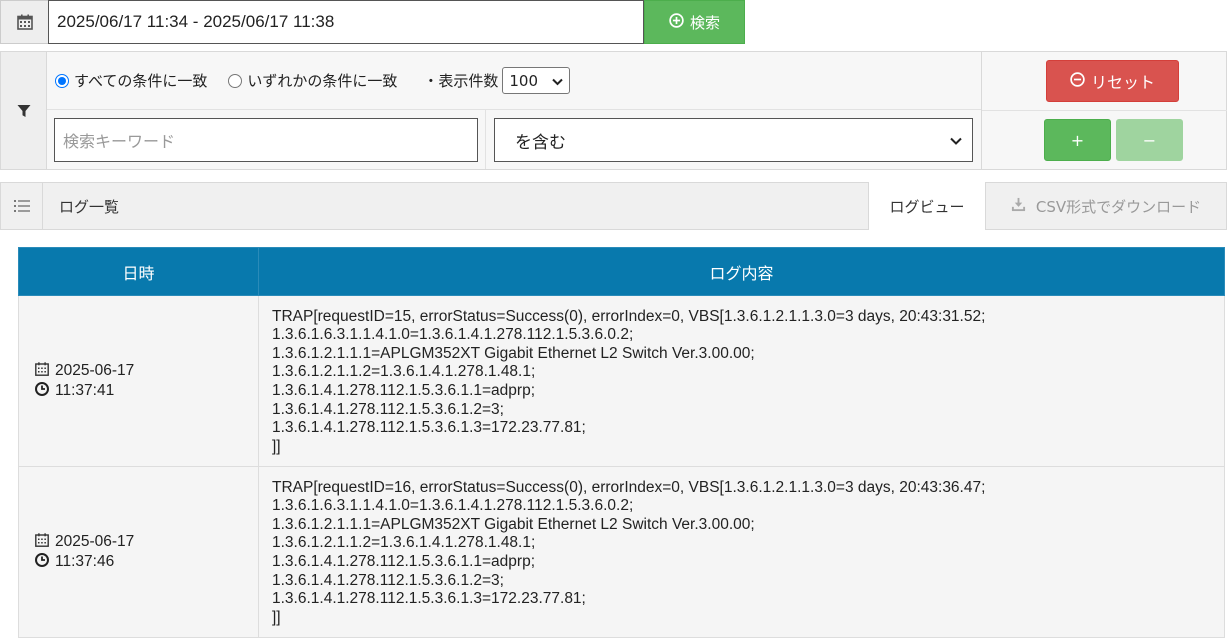  Describe the element at coordinates (540, 142) in the screenshot. I see `condition-value: を含む` at that location.